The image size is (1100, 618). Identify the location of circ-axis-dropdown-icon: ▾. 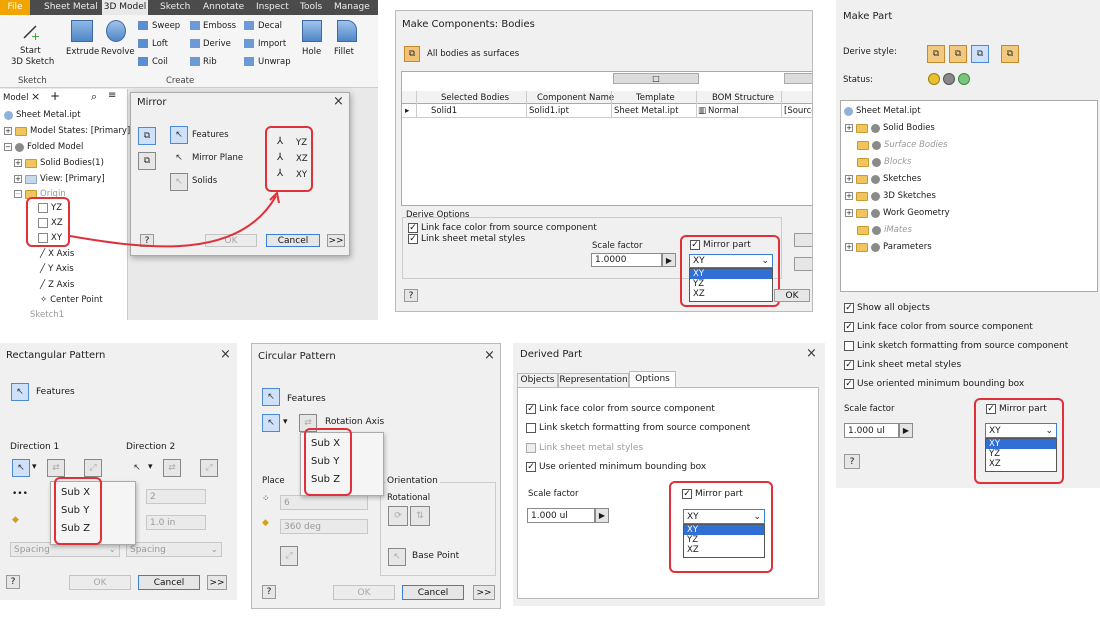
(285, 422).